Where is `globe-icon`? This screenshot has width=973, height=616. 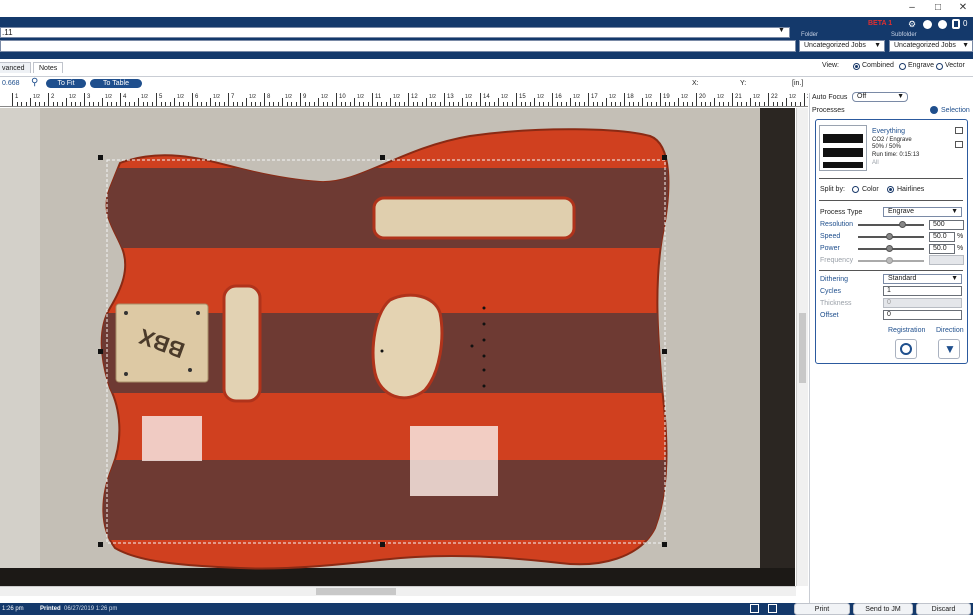 globe-icon is located at coordinates (927, 24).